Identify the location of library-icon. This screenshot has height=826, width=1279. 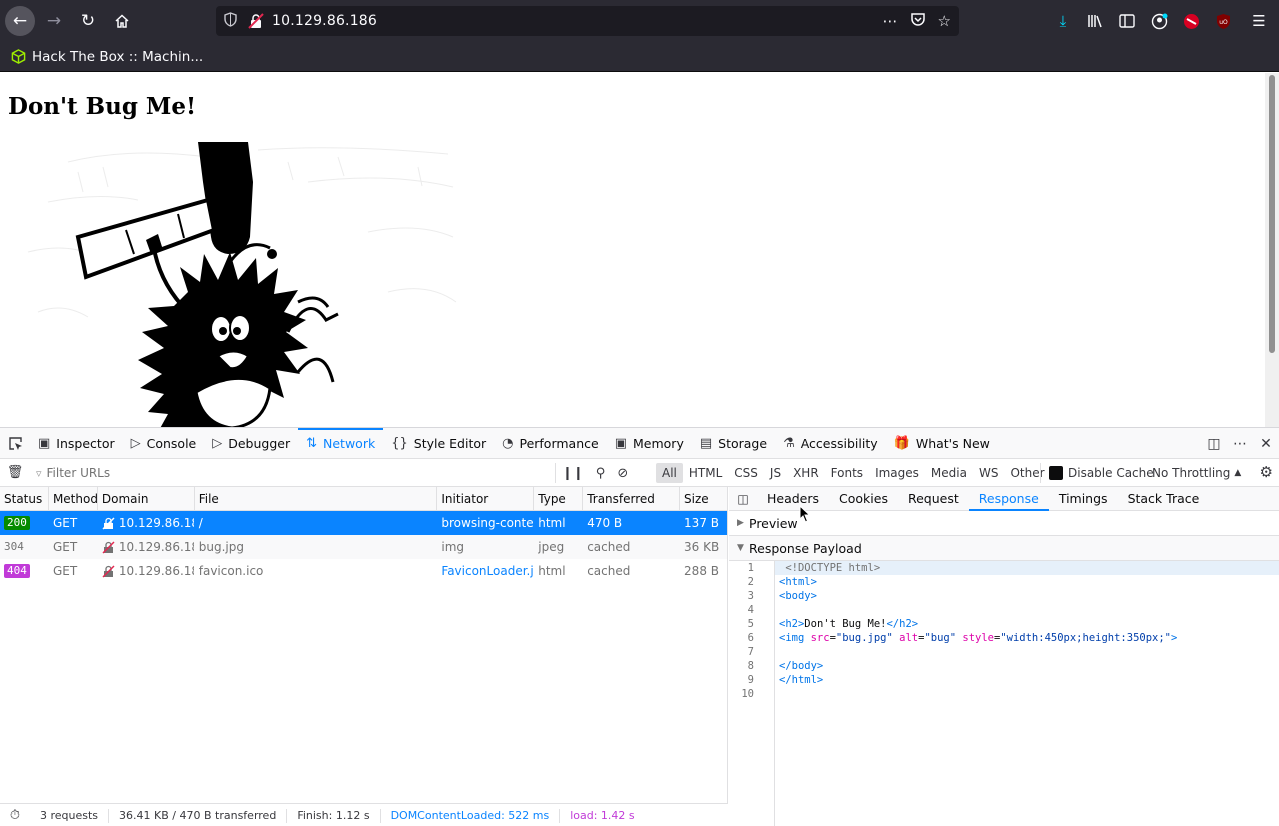
(1095, 21).